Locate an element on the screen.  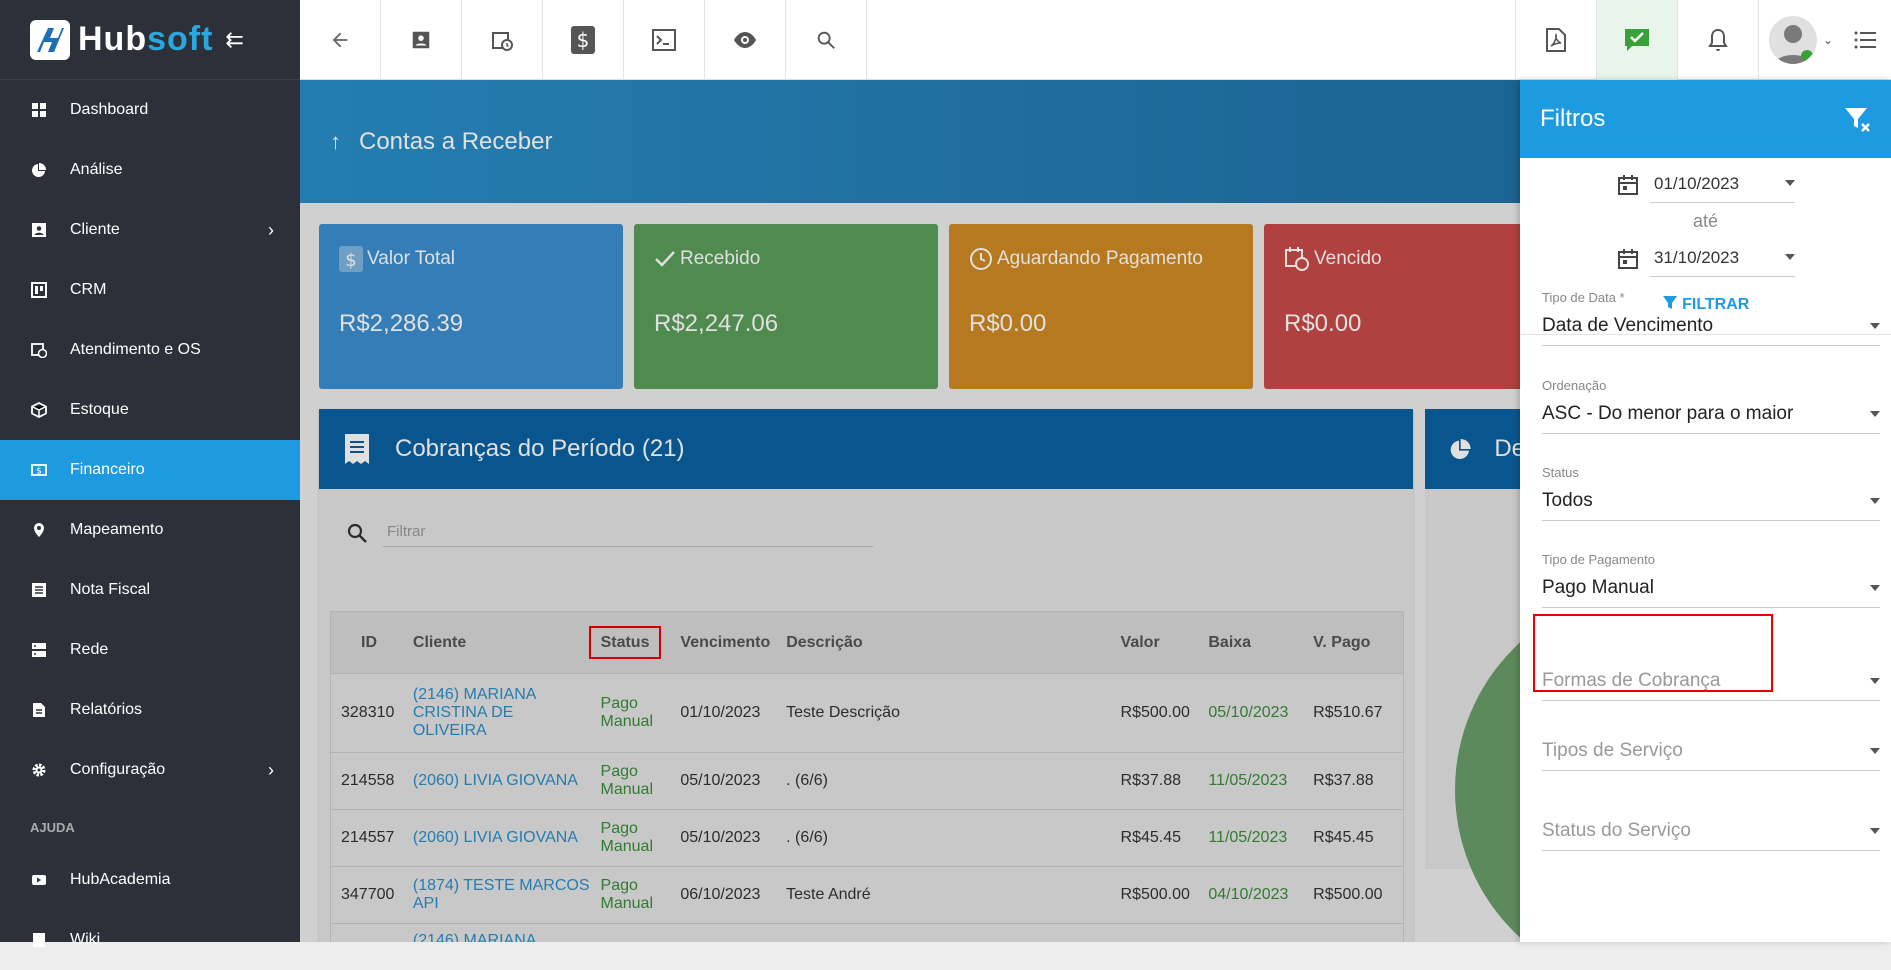
hubsoft-logo-icon is located at coordinates (50, 39).